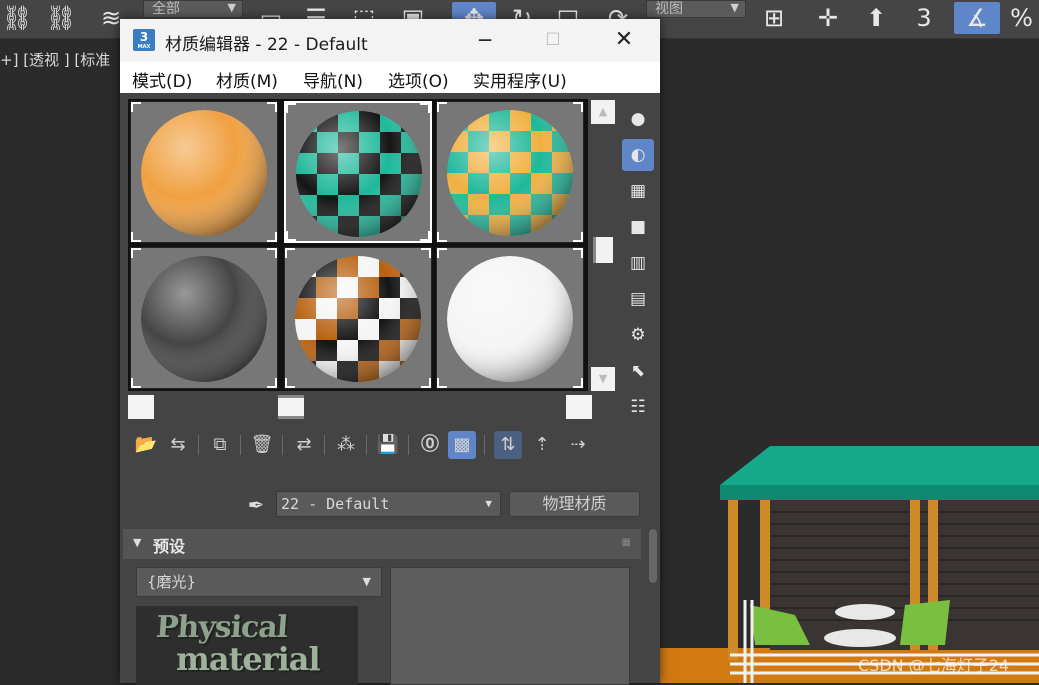 This screenshot has width=1039, height=685. What do you see at coordinates (934, 665) in the screenshot?
I see `watermark: CSDN @七海灯子24` at bounding box center [934, 665].